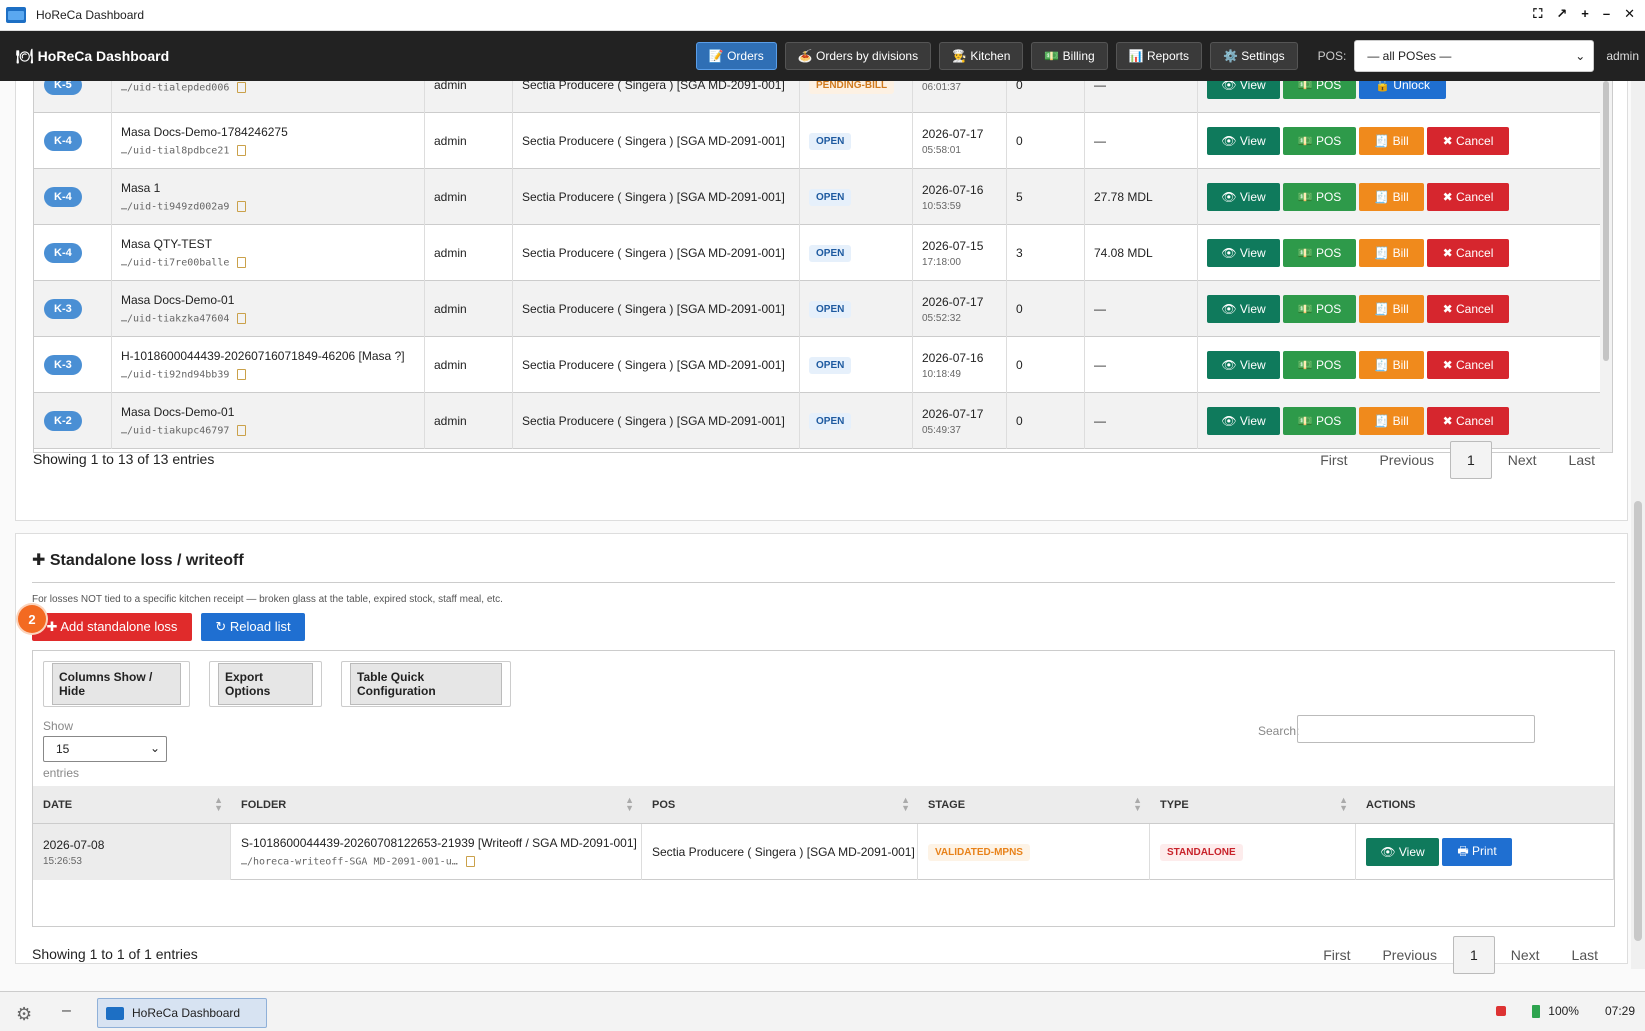 The height and width of the screenshot is (1031, 1645). I want to click on cell-qty: 3, so click(1046, 253).